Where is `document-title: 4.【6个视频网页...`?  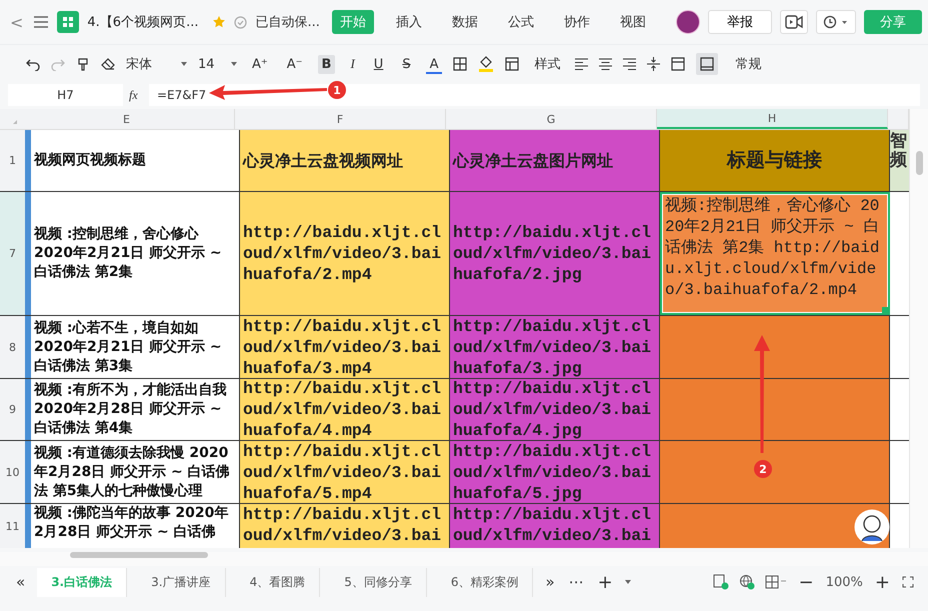
document-title: 4.【6个视频网页... is located at coordinates (142, 22).